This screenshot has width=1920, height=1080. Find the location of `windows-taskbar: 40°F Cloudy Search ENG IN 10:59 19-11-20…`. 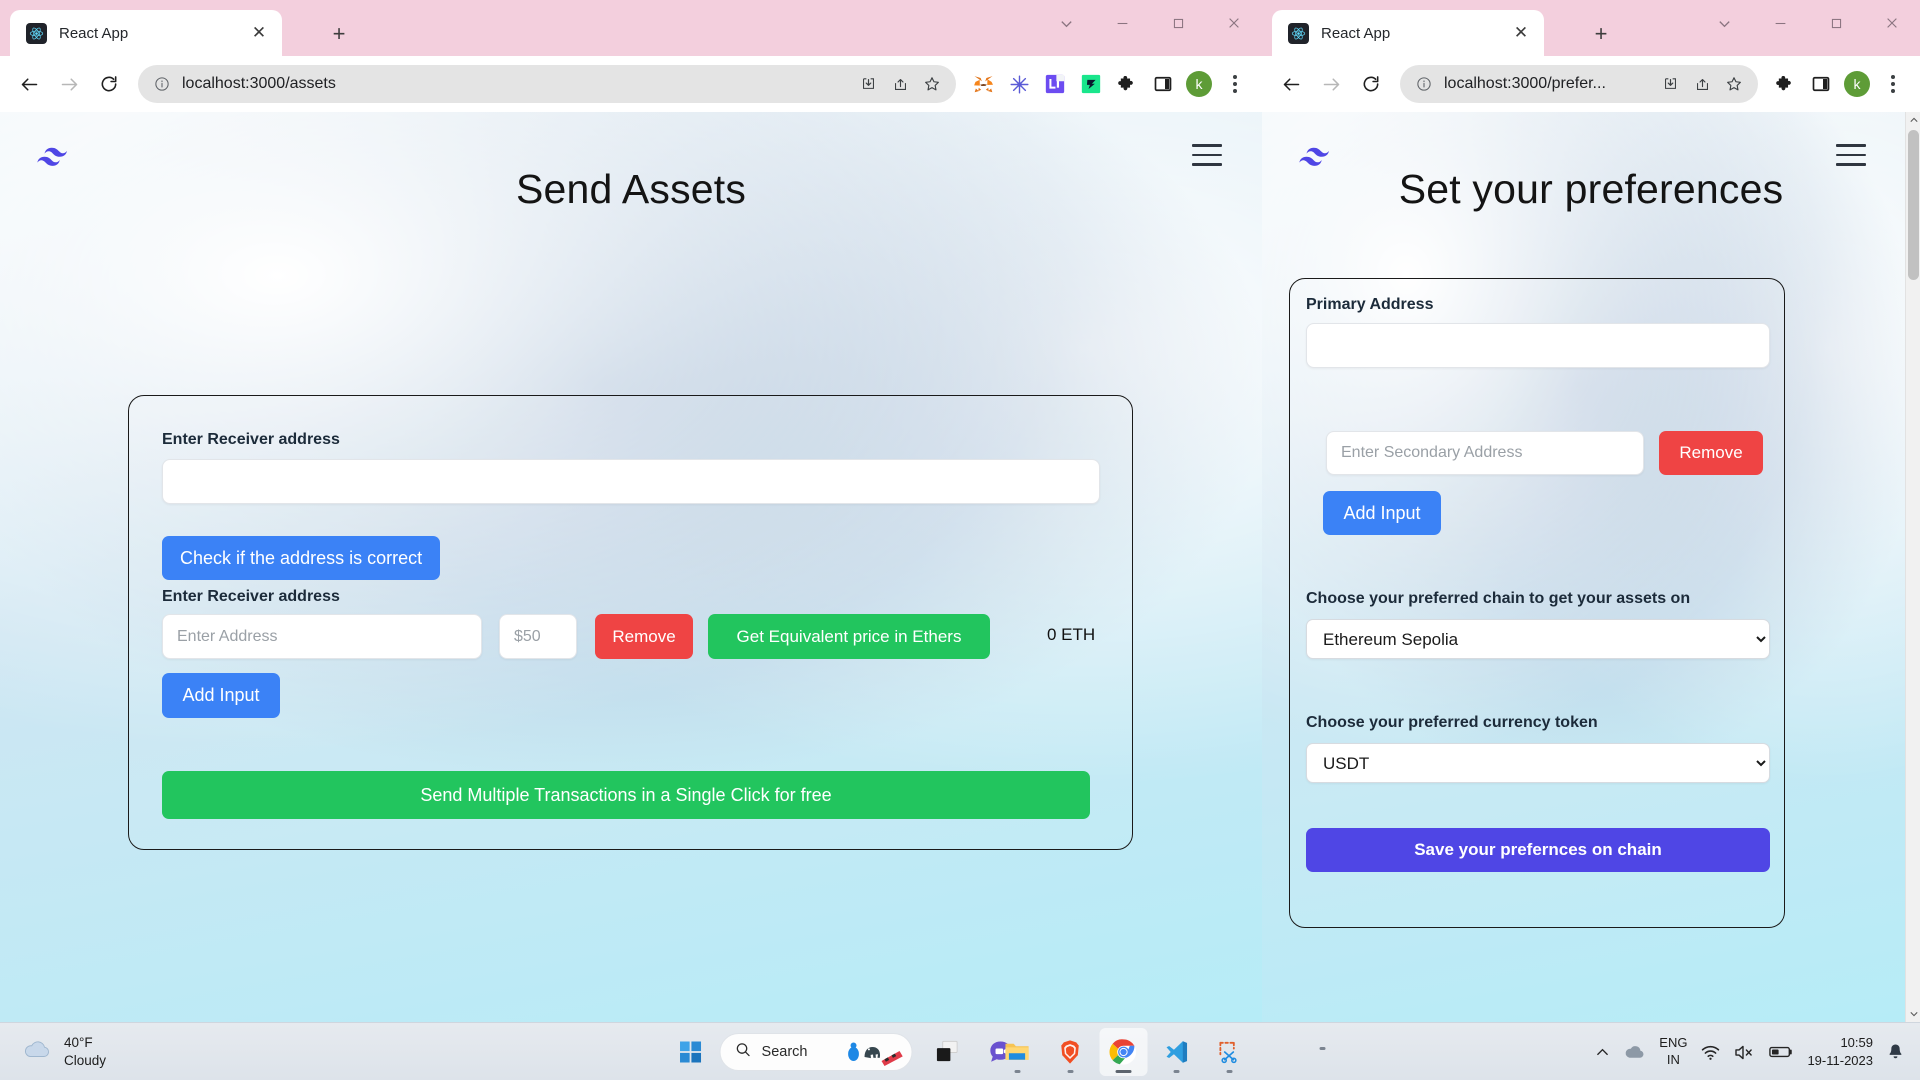

windows-taskbar: 40°F Cloudy Search ENG IN 10:59 19-11-20… is located at coordinates (960, 1051).